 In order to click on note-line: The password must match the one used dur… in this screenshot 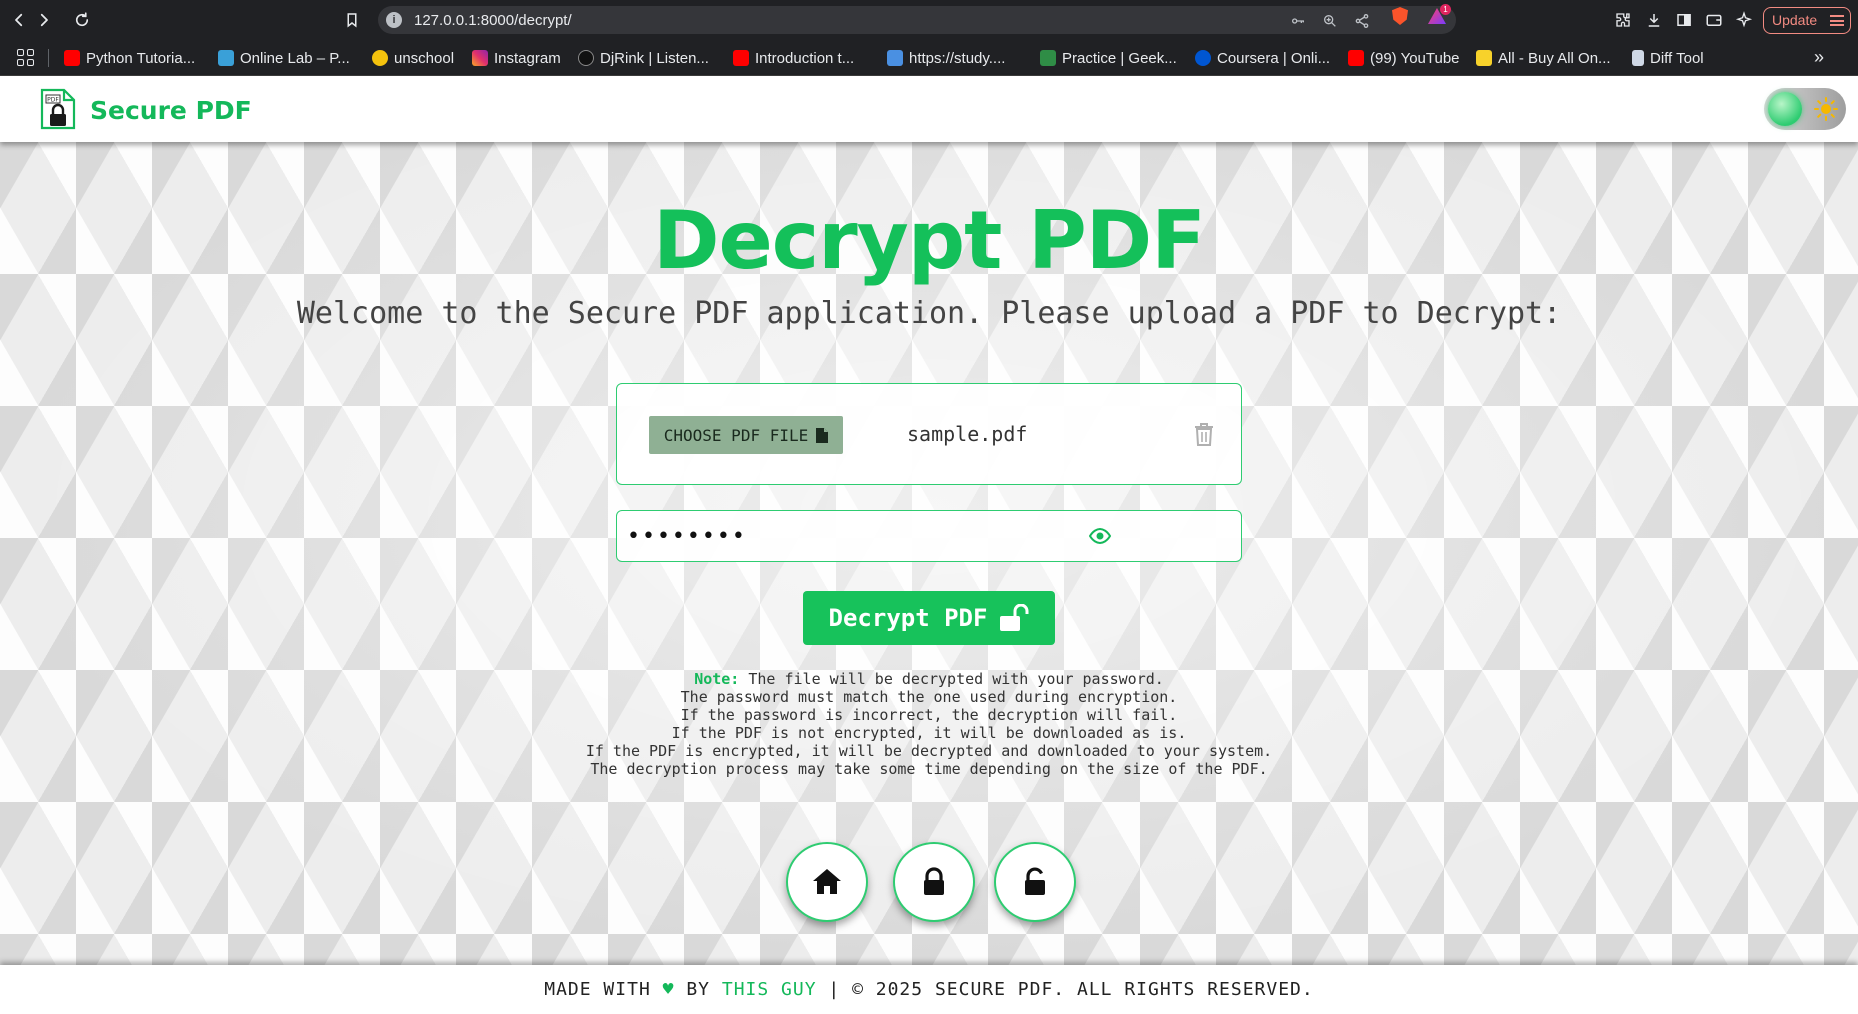, I will do `click(929, 697)`.